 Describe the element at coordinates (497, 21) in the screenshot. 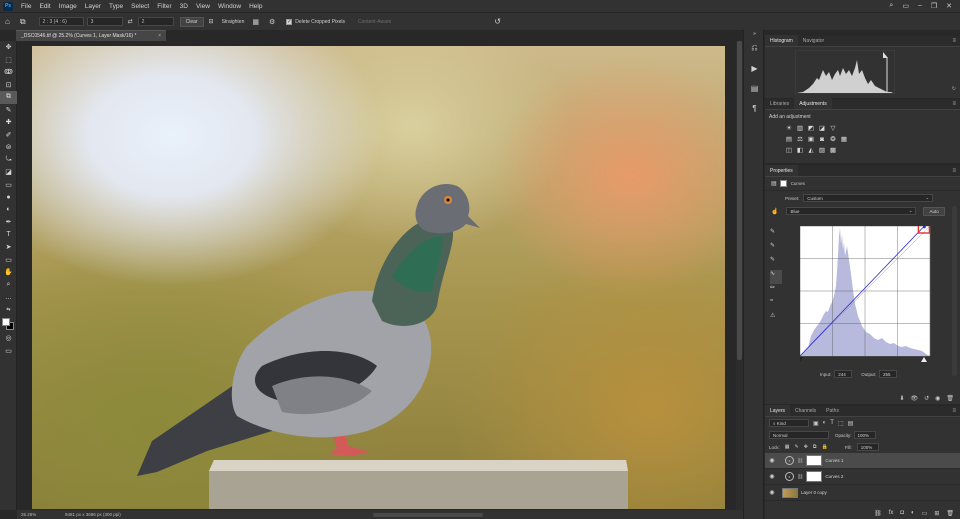

I see `reset-icon: ↺` at that location.